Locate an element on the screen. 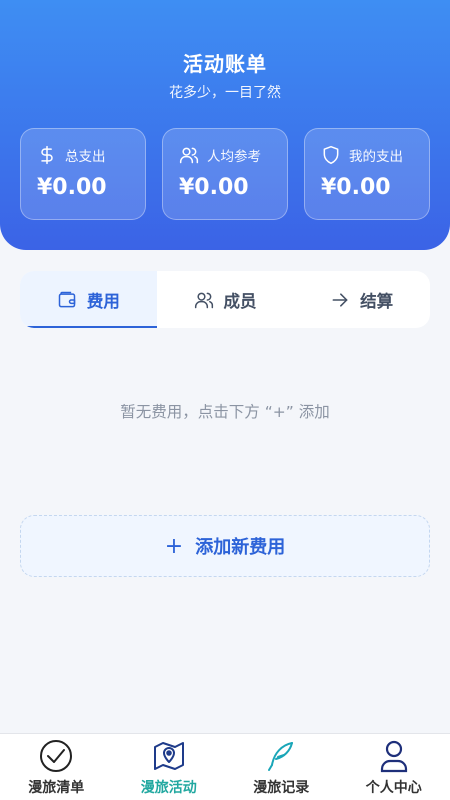 The image size is (450, 800). nav-item-records: 漫旅记录 is located at coordinates (281, 767).